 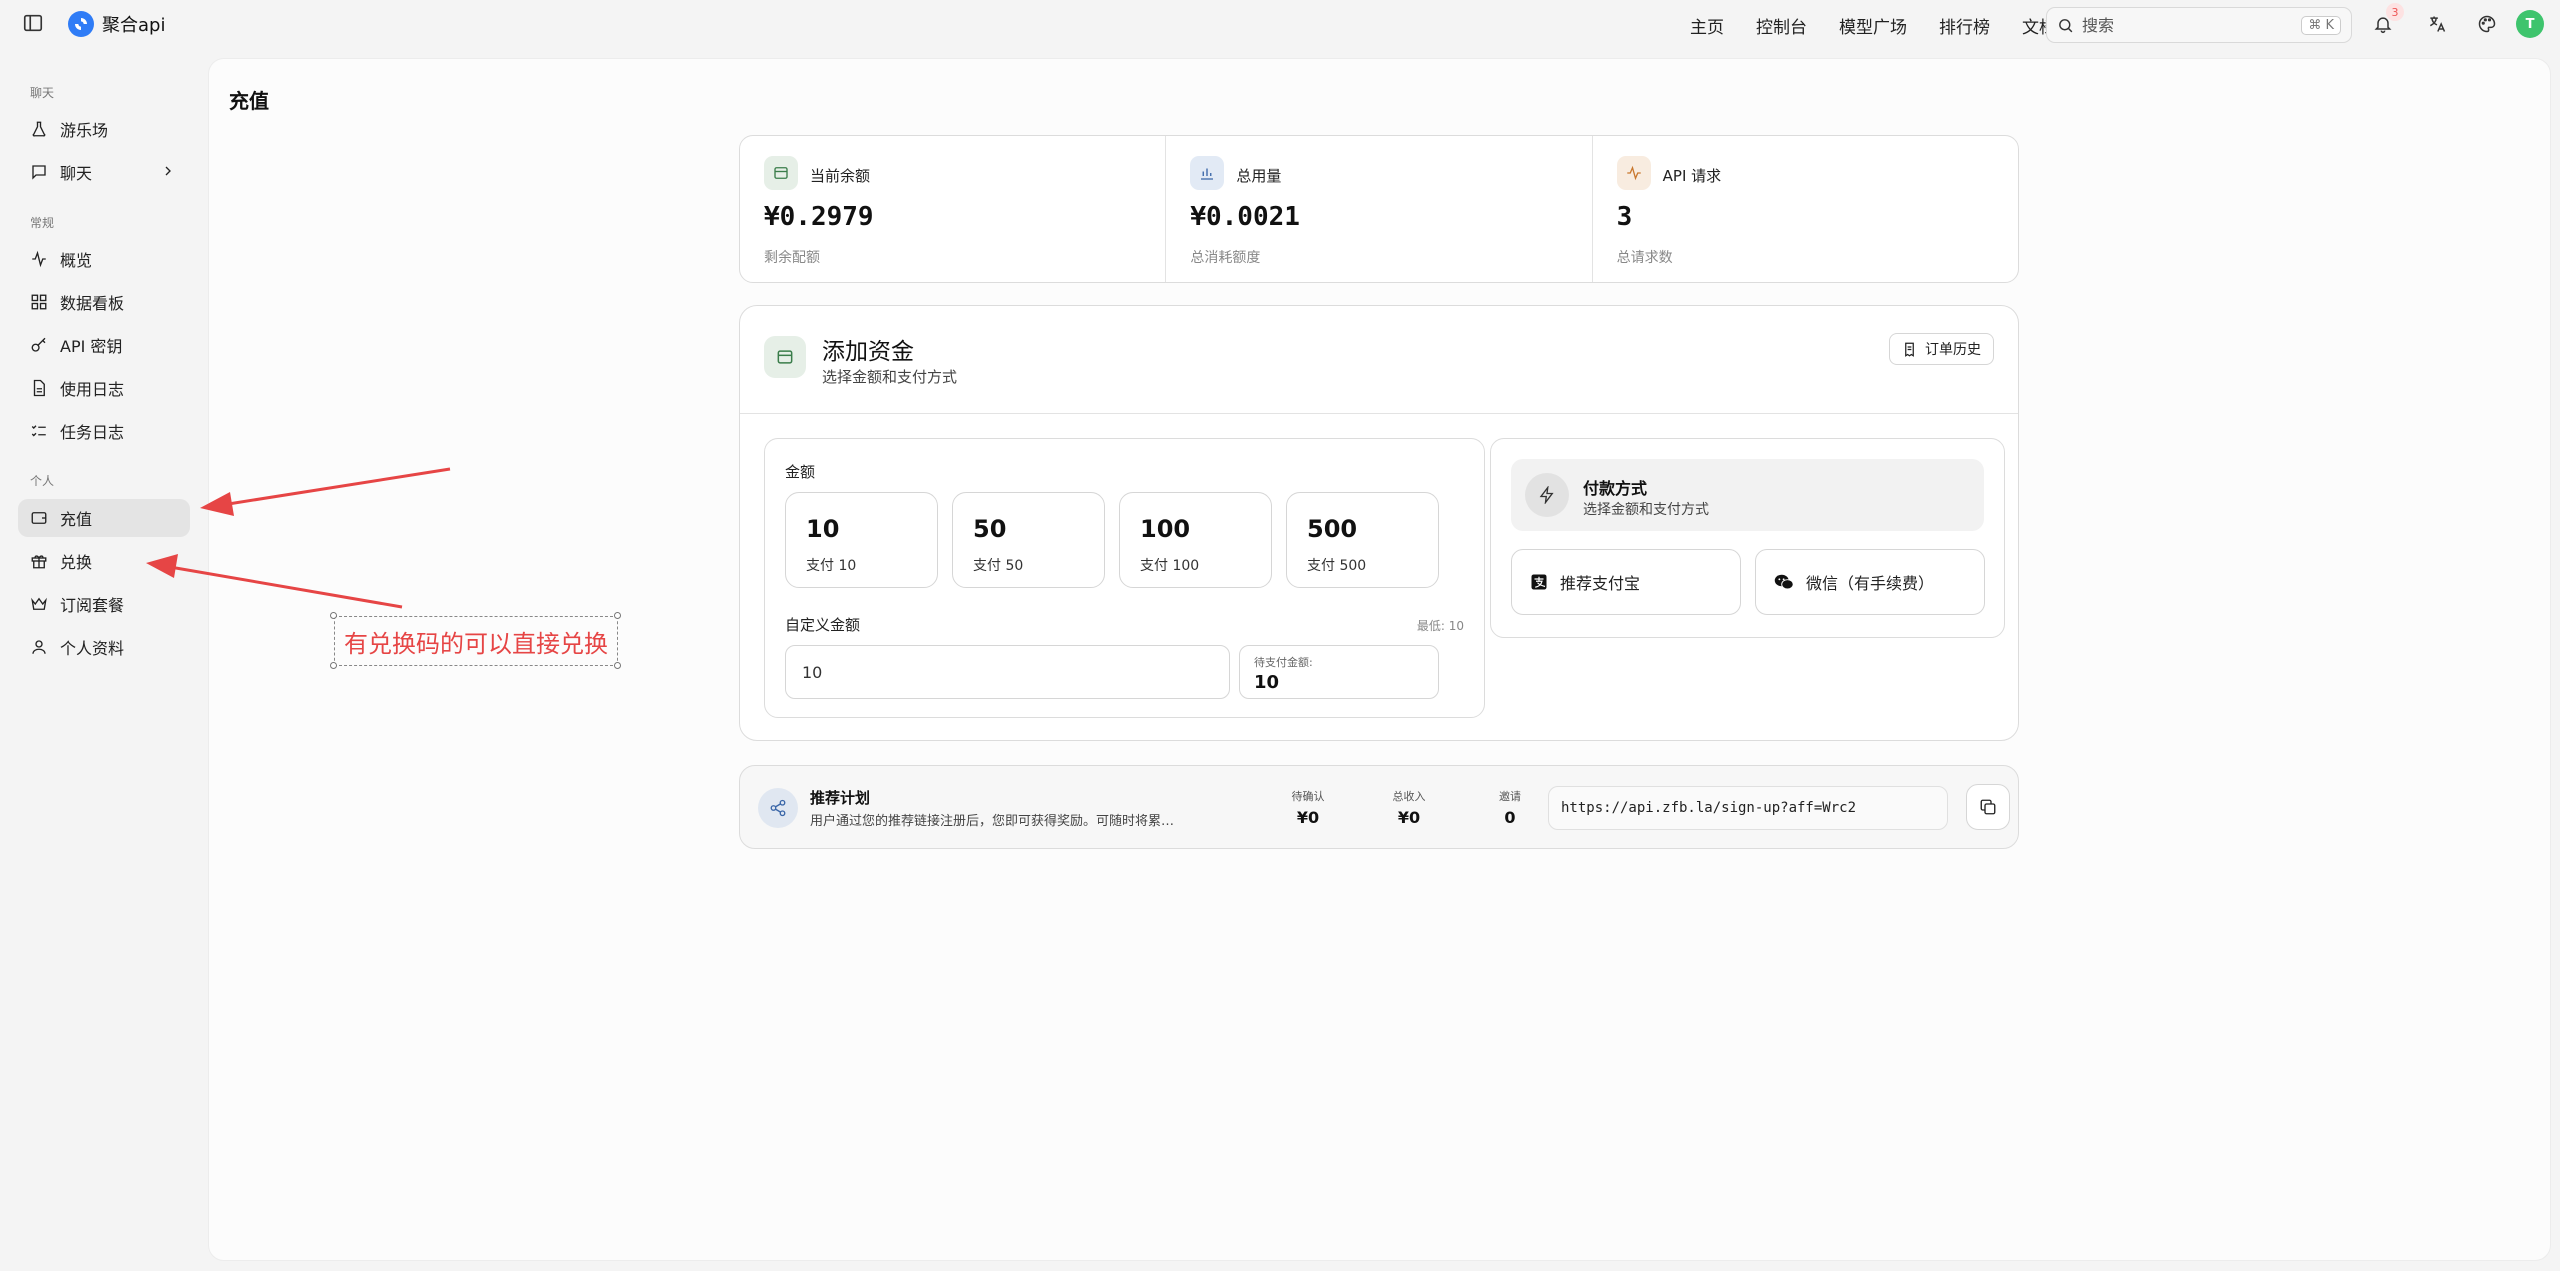 What do you see at coordinates (1337, 566) in the screenshot?
I see `preset-sub: 支付 500` at bounding box center [1337, 566].